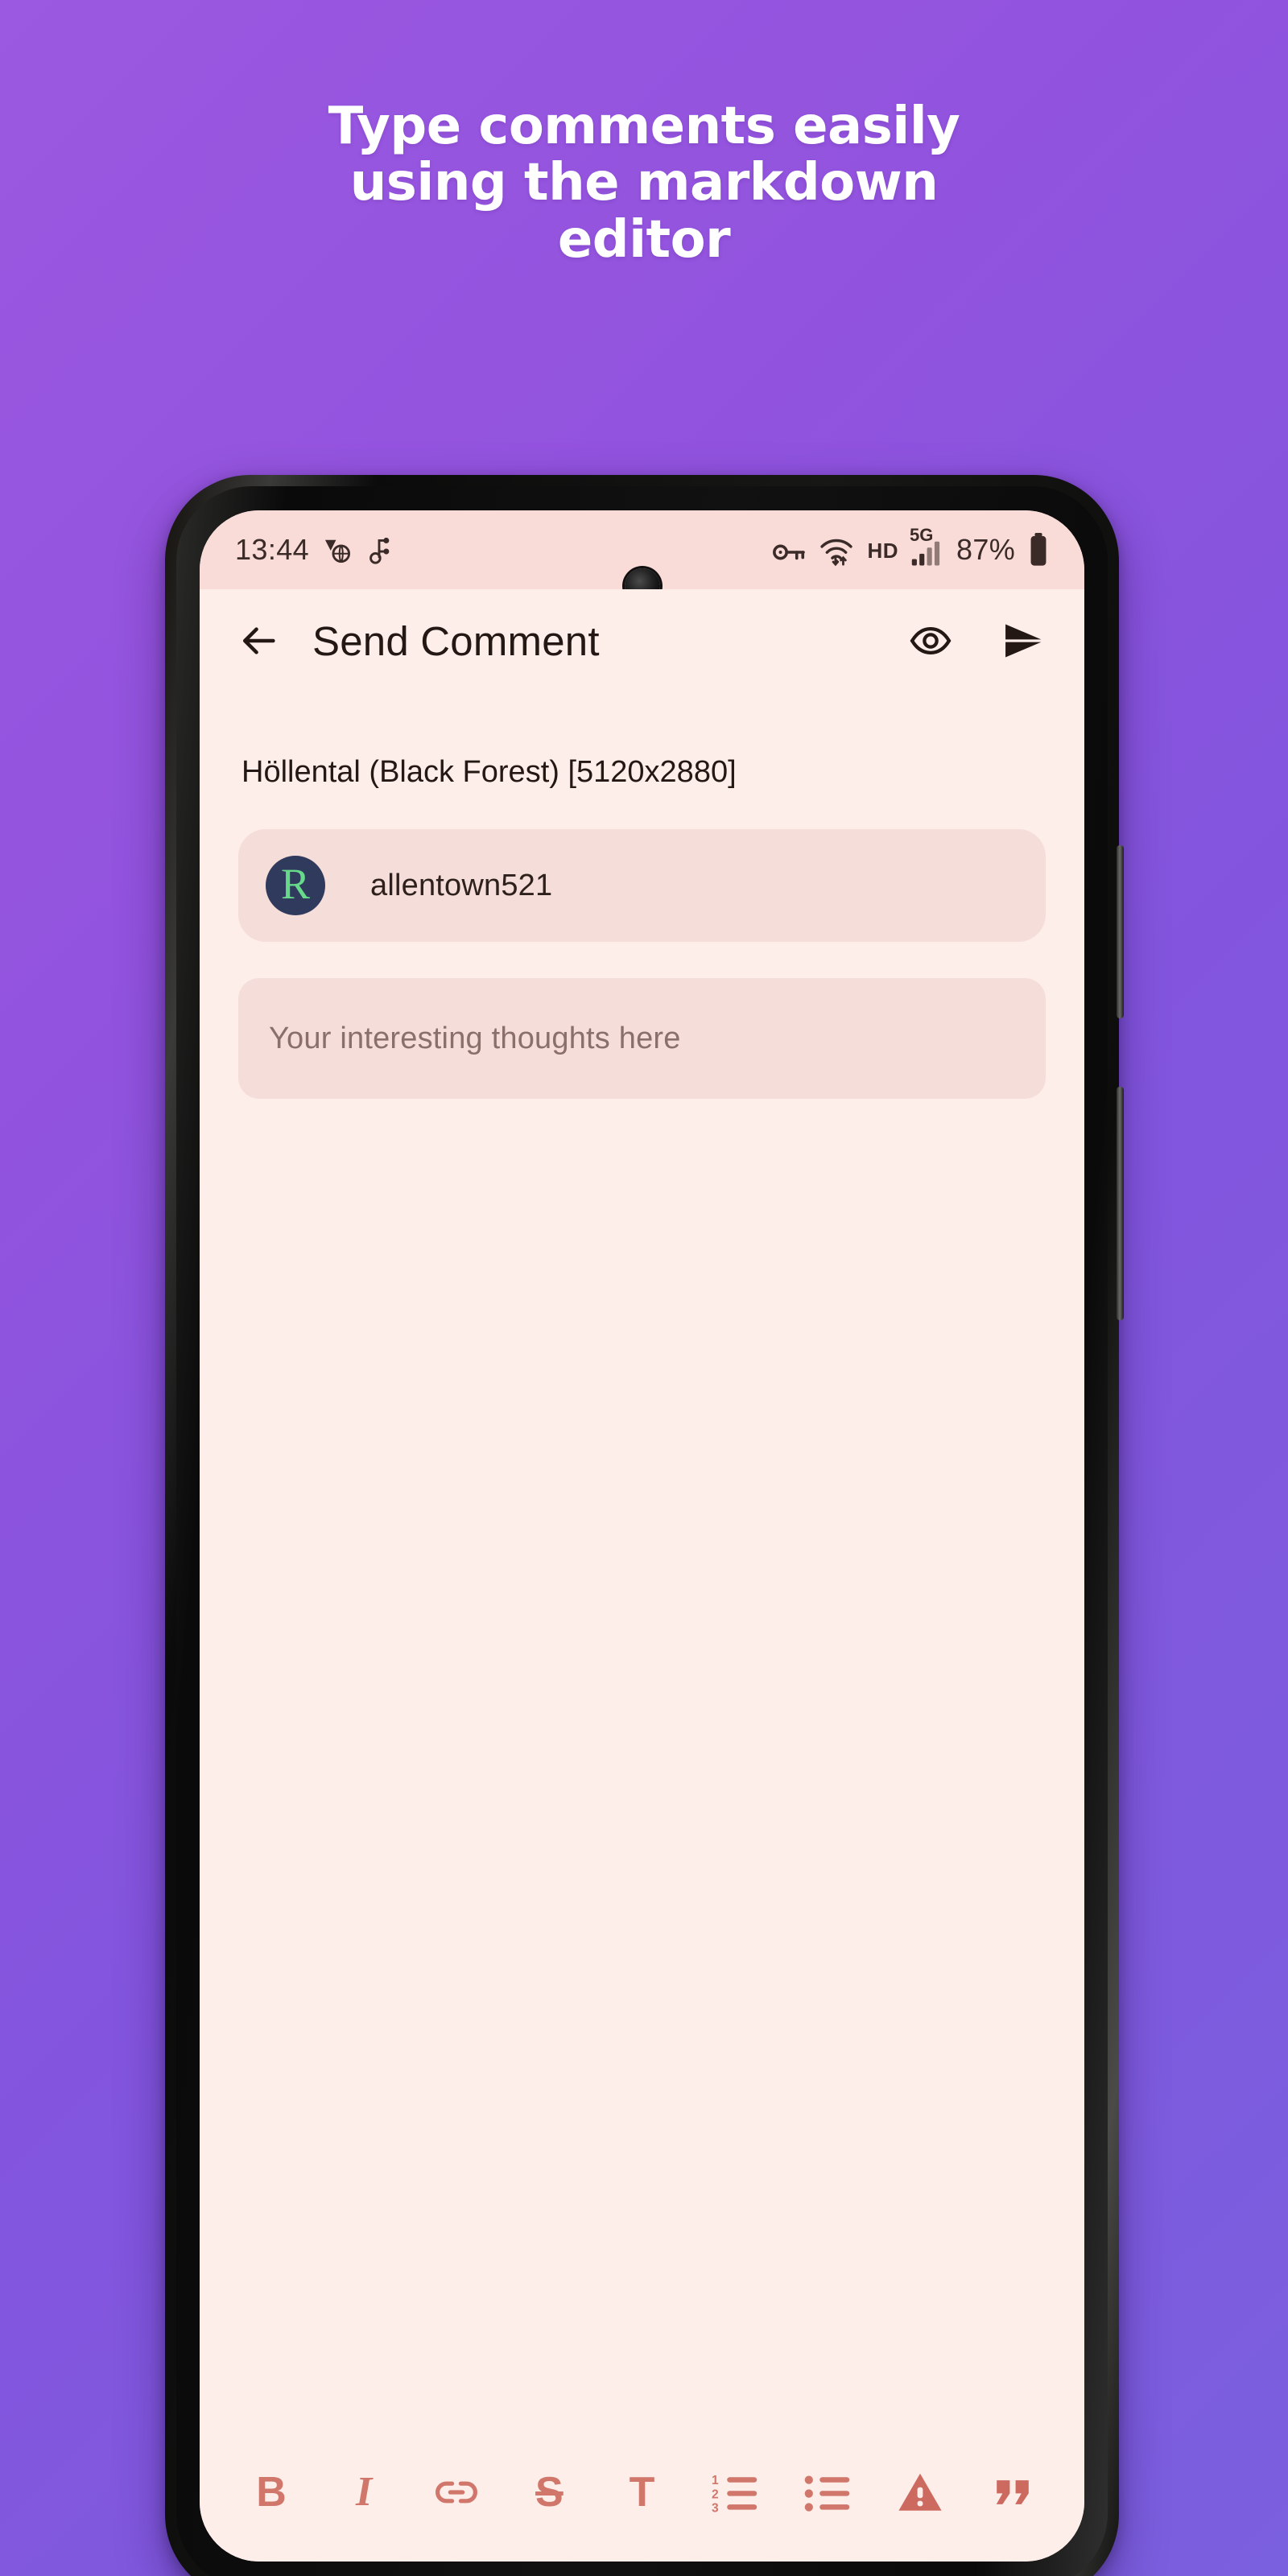 This screenshot has height=2576, width=1288. What do you see at coordinates (462, 885) in the screenshot?
I see `username-value: allentown521` at bounding box center [462, 885].